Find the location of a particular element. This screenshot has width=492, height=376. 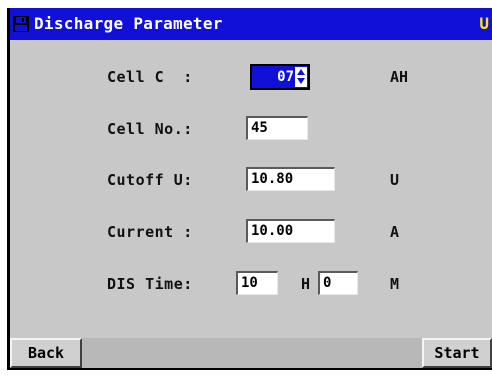

cell-capacity-unit: AH is located at coordinates (399, 77).